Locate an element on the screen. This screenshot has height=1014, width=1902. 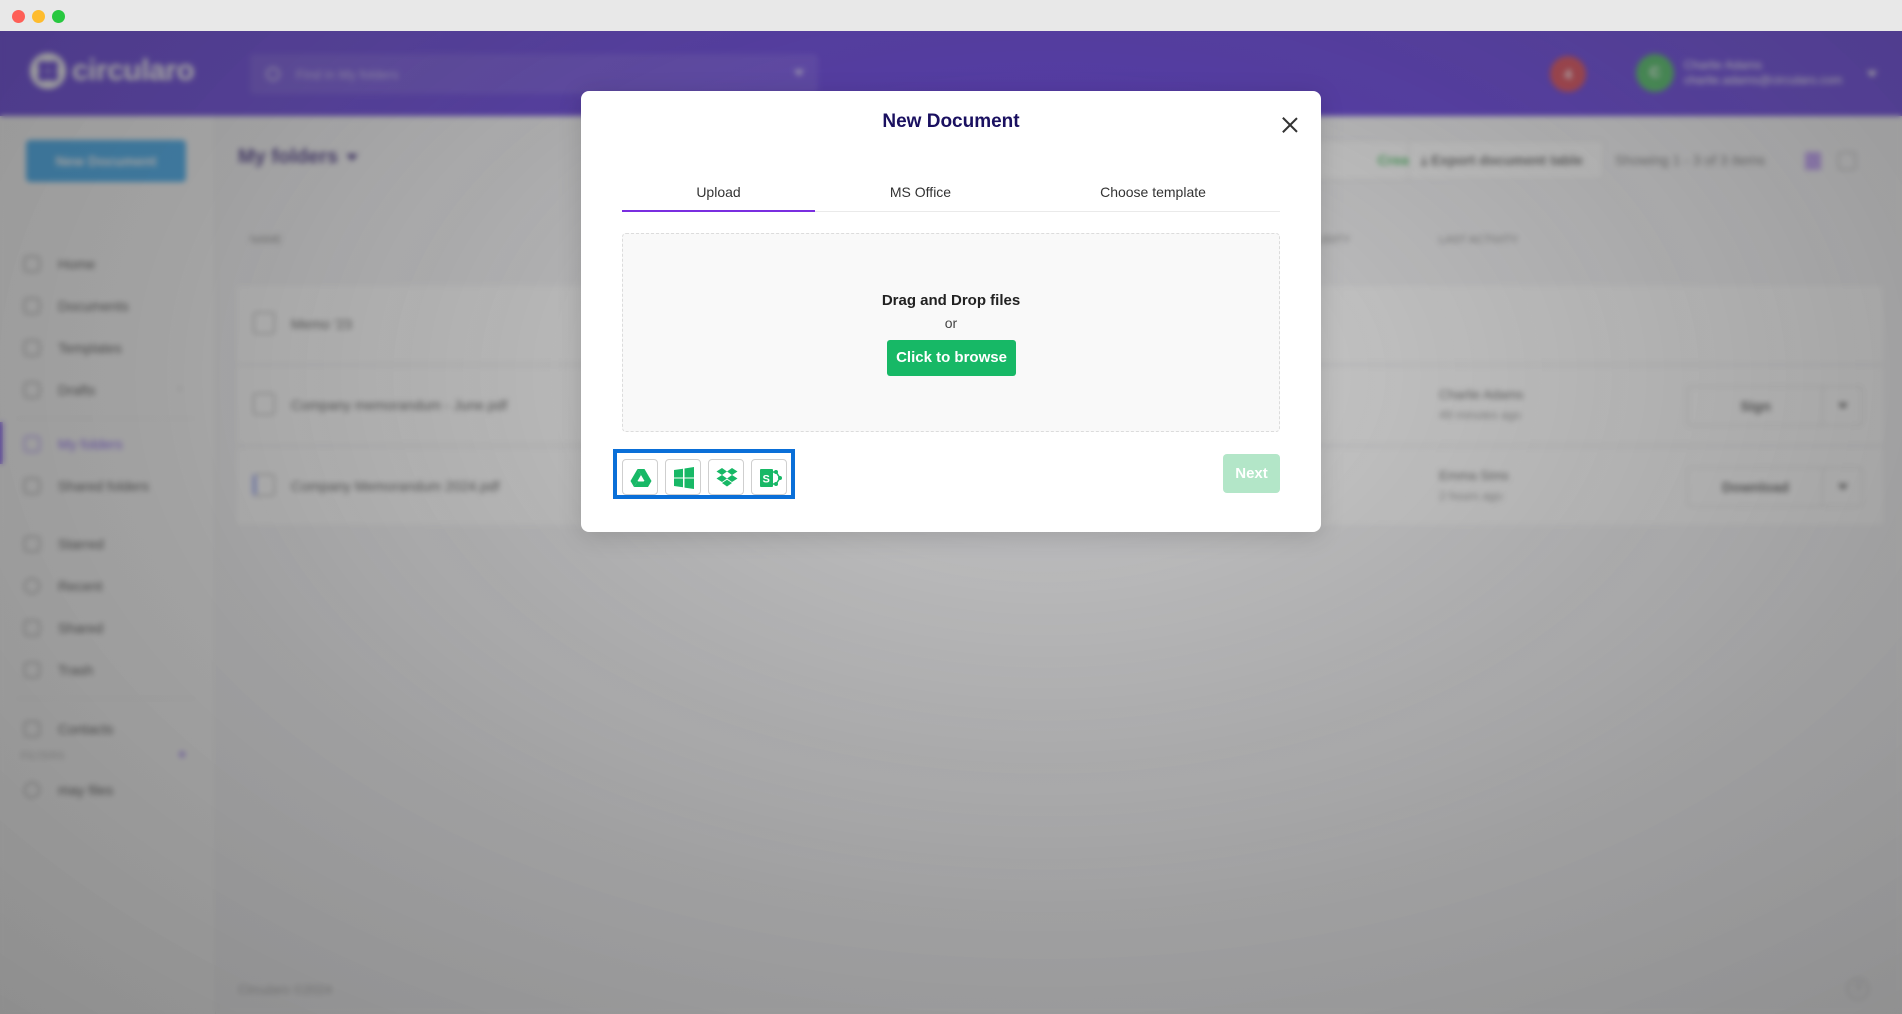
sharepoint-button: S is located at coordinates (769, 477).